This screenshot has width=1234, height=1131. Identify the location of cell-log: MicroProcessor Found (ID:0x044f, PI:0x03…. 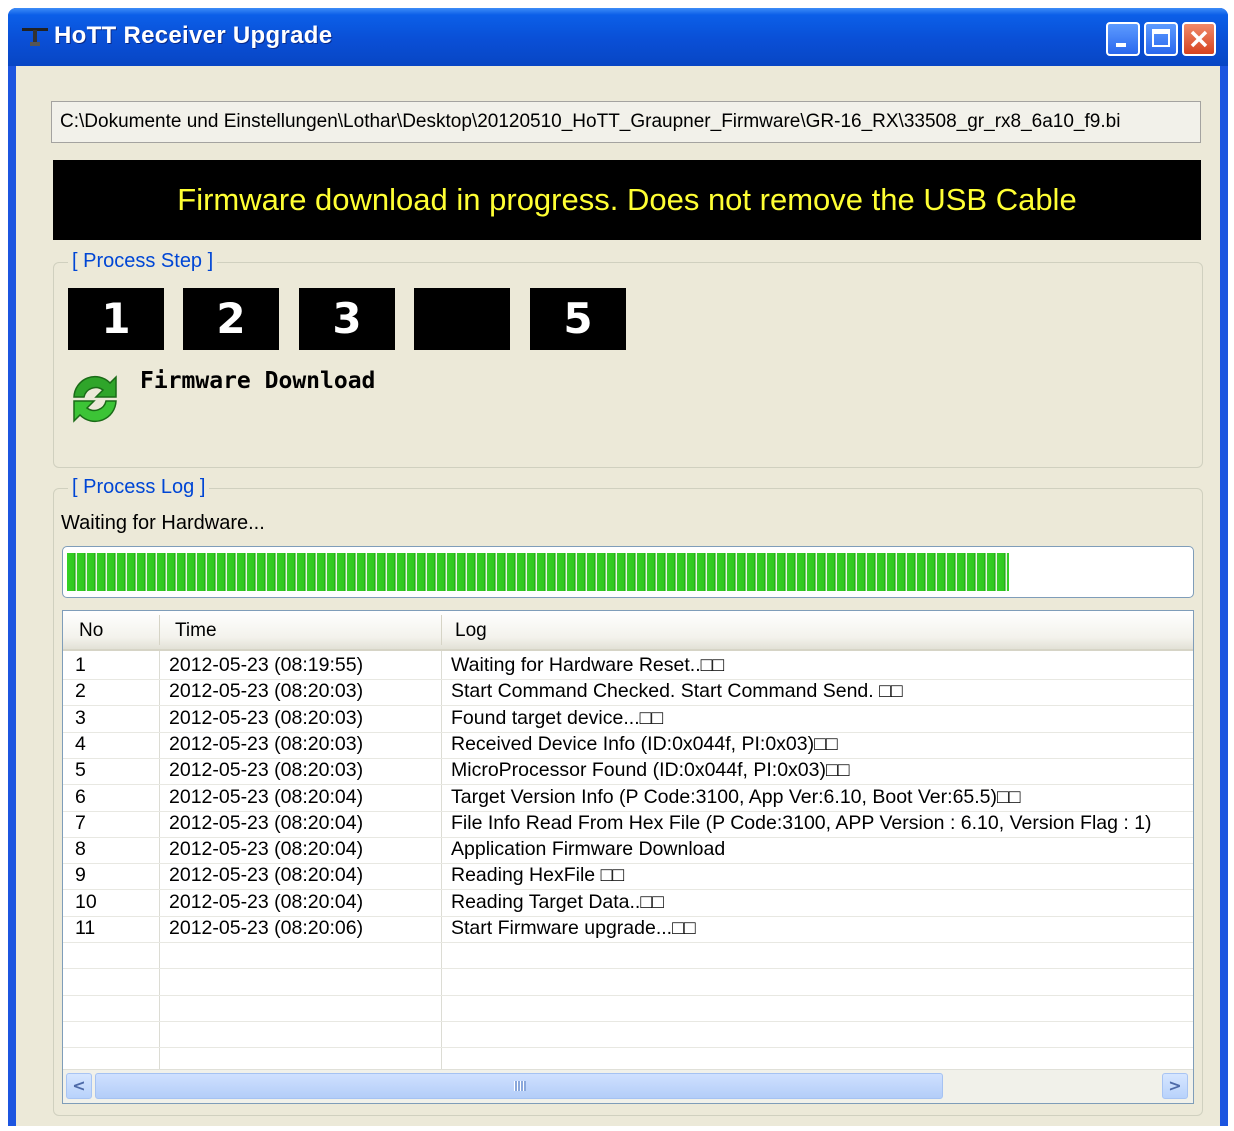
(650, 770).